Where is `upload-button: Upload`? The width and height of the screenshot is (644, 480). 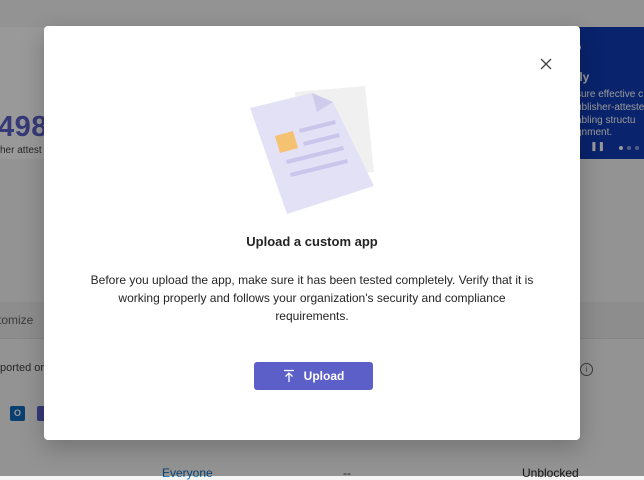
upload-button: Upload is located at coordinates (313, 376).